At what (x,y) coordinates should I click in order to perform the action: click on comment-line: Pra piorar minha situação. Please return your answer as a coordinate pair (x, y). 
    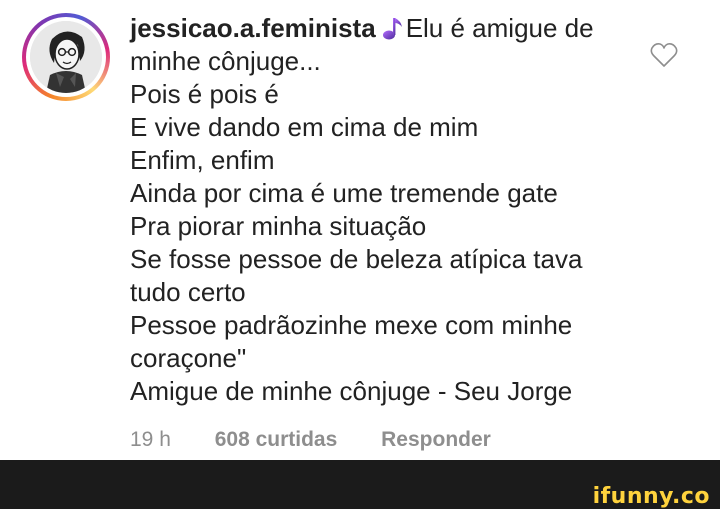
    Looking at the image, I should click on (278, 226).